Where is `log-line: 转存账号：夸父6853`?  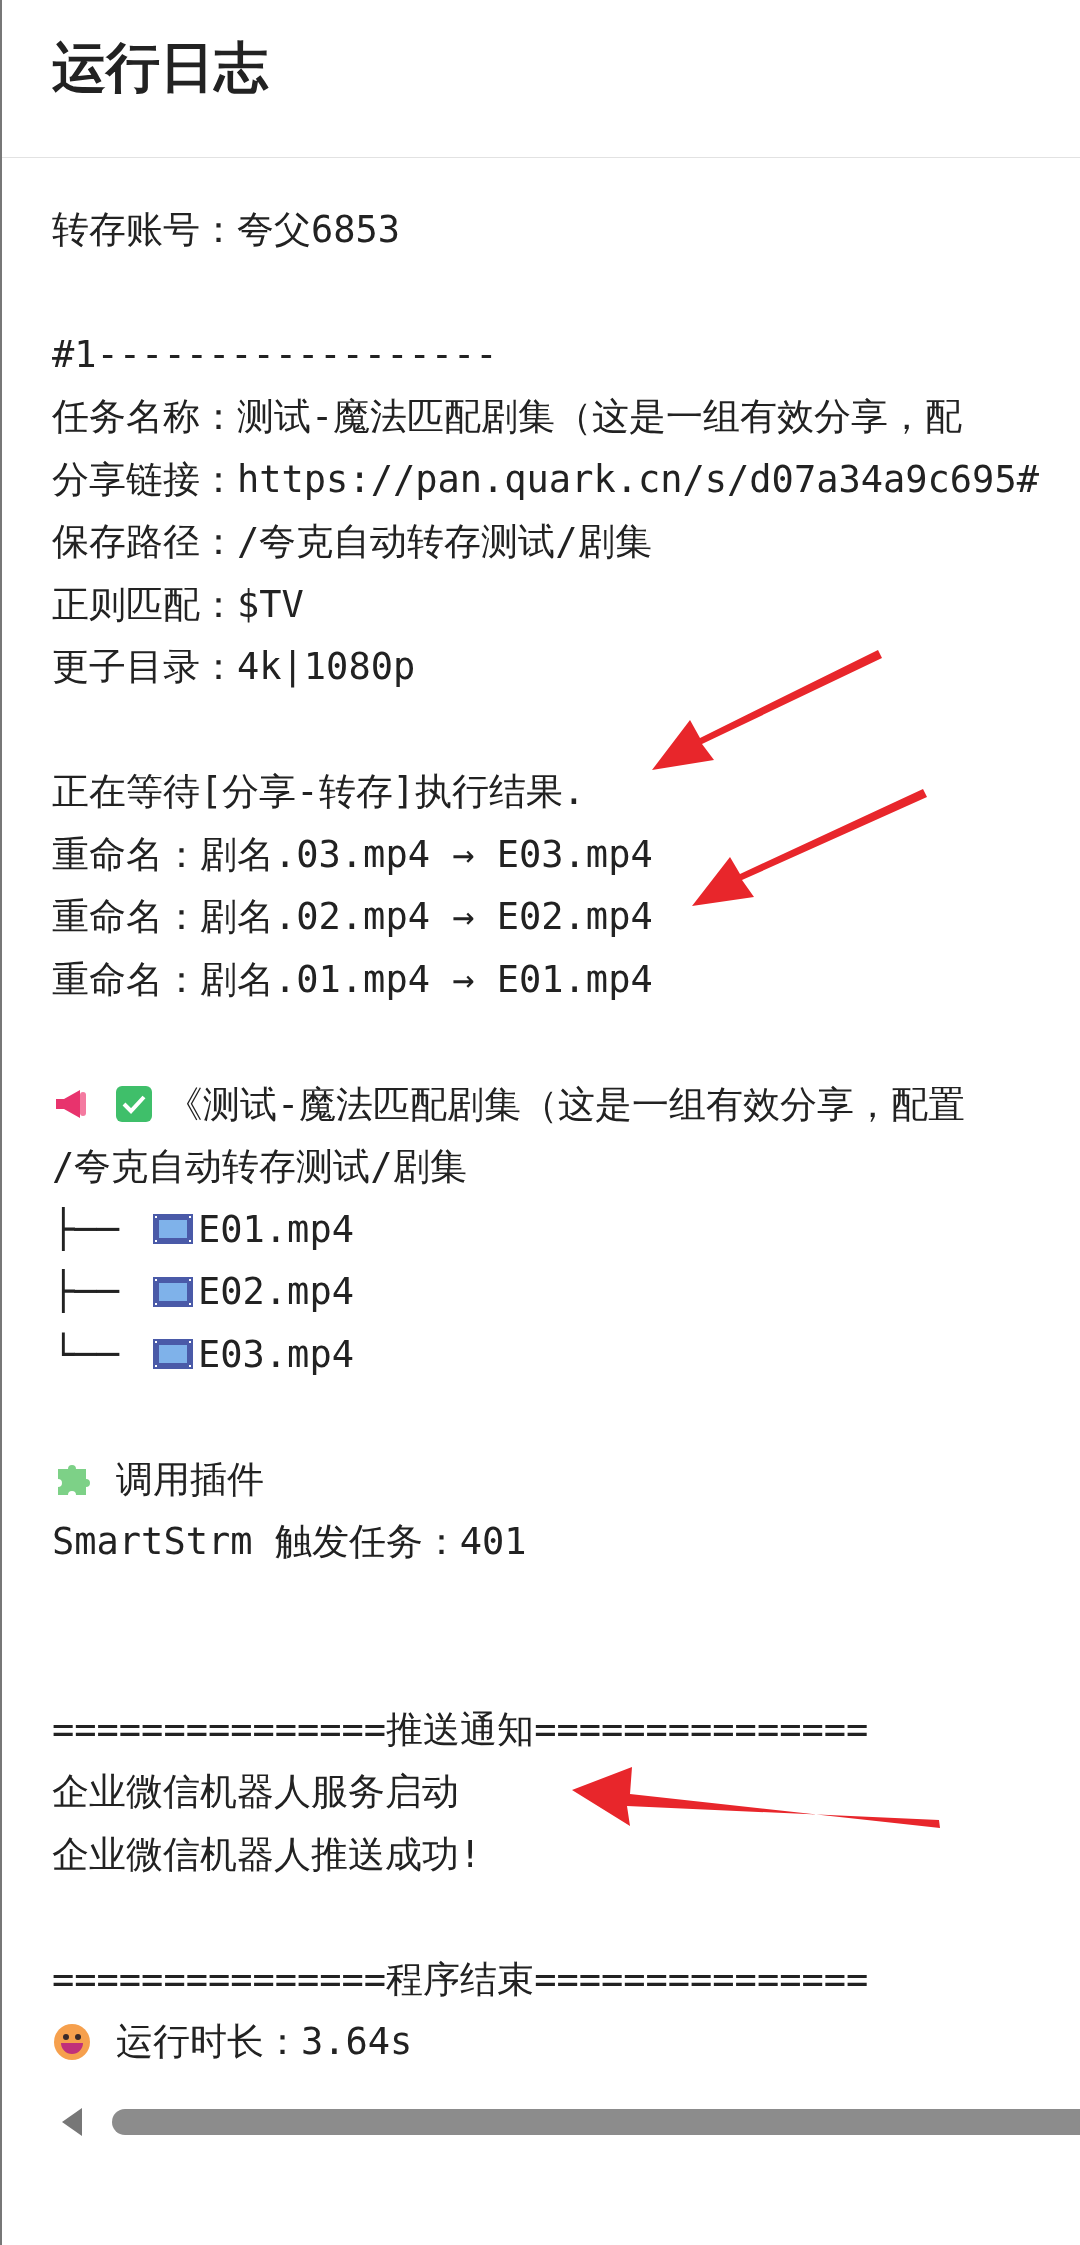
log-line: 转存账号：夸父6853 is located at coordinates (226, 229).